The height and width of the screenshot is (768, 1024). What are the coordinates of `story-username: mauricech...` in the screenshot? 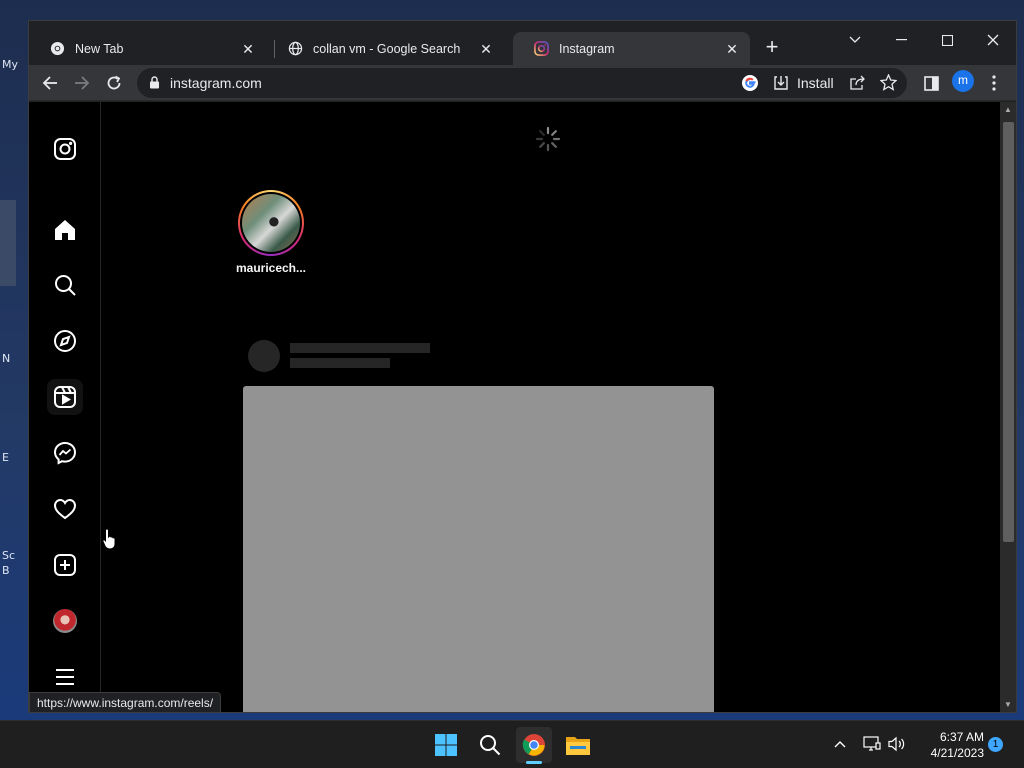 It's located at (271, 268).